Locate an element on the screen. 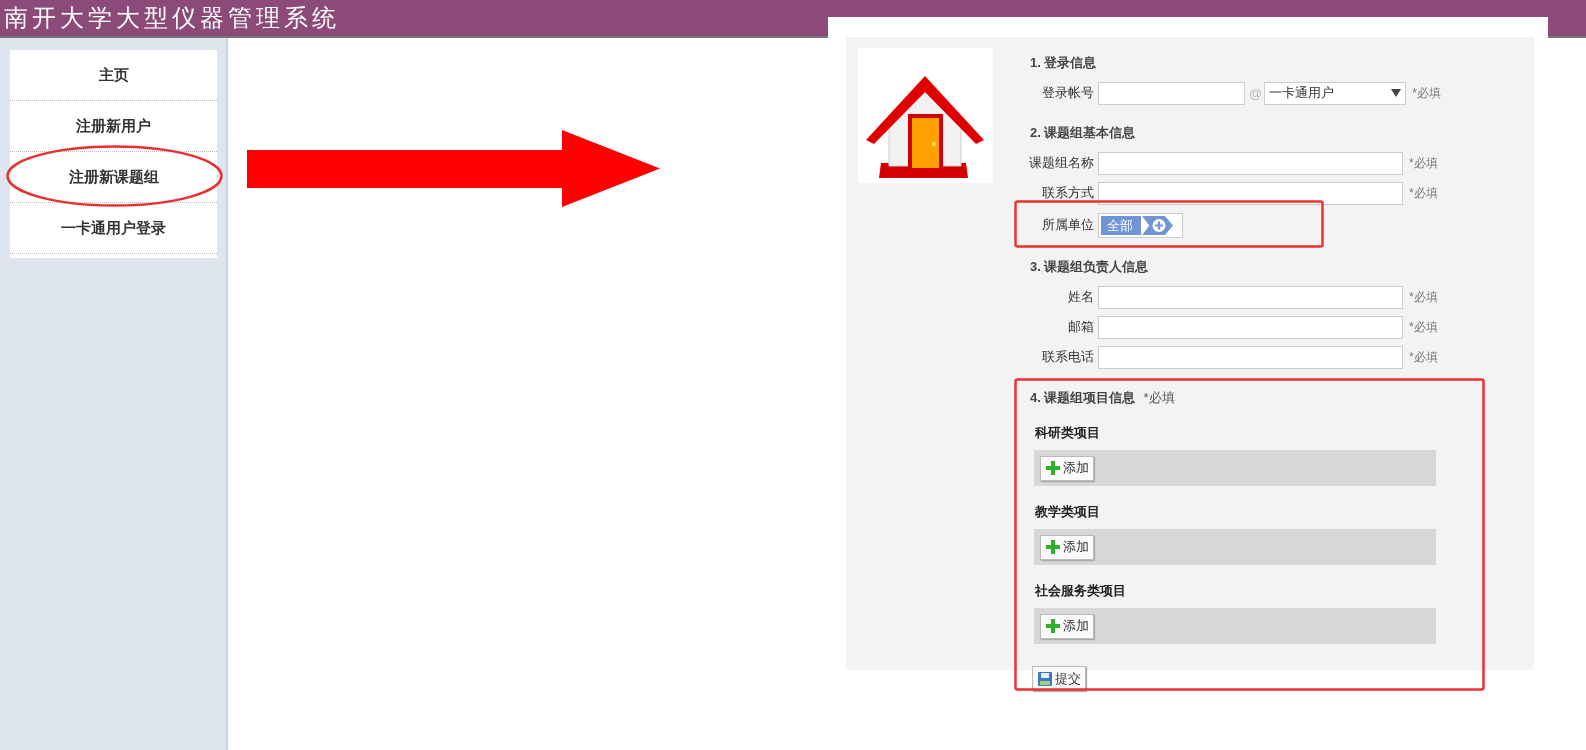 The image size is (1586, 750). section-heading: 1. 登录信息 is located at coordinates (1064, 63).